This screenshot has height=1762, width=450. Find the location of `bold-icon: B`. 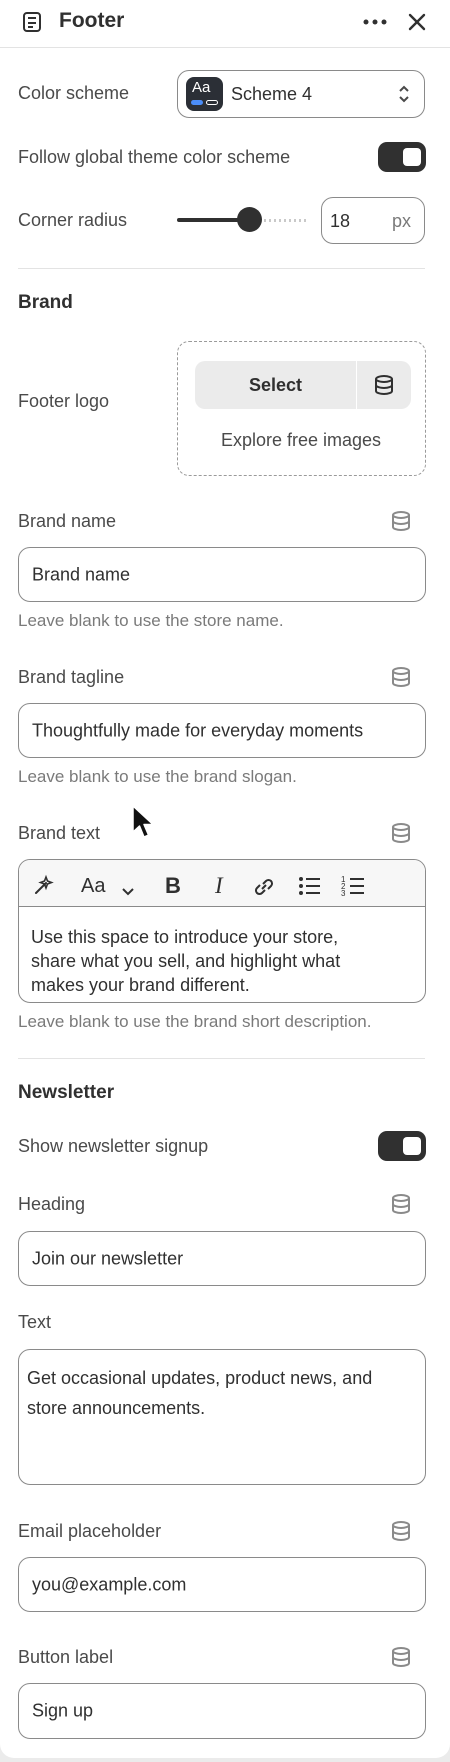

bold-icon: B is located at coordinates (173, 886).